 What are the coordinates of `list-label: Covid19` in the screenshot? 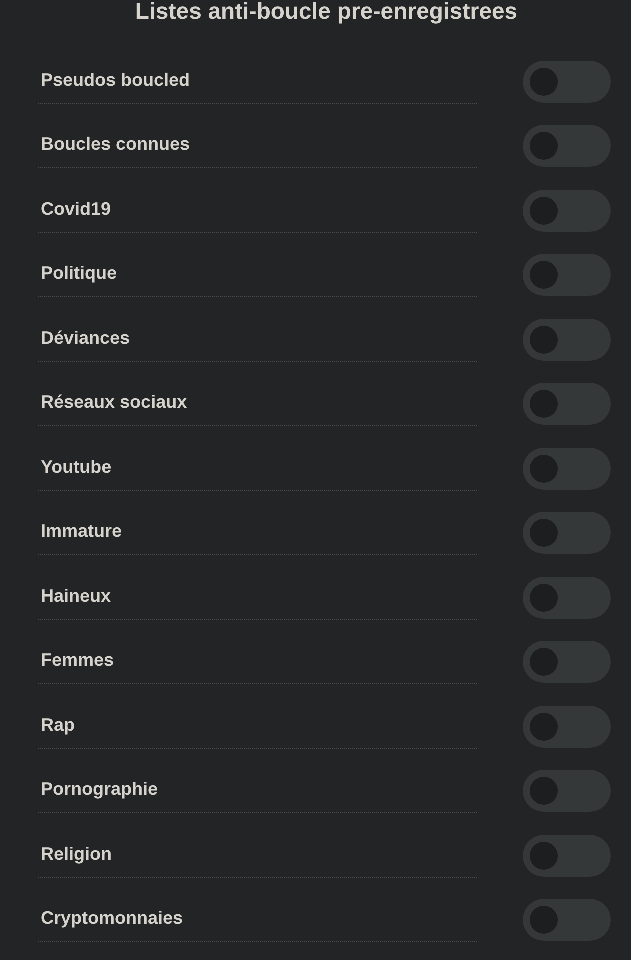 It's located at (76, 209).